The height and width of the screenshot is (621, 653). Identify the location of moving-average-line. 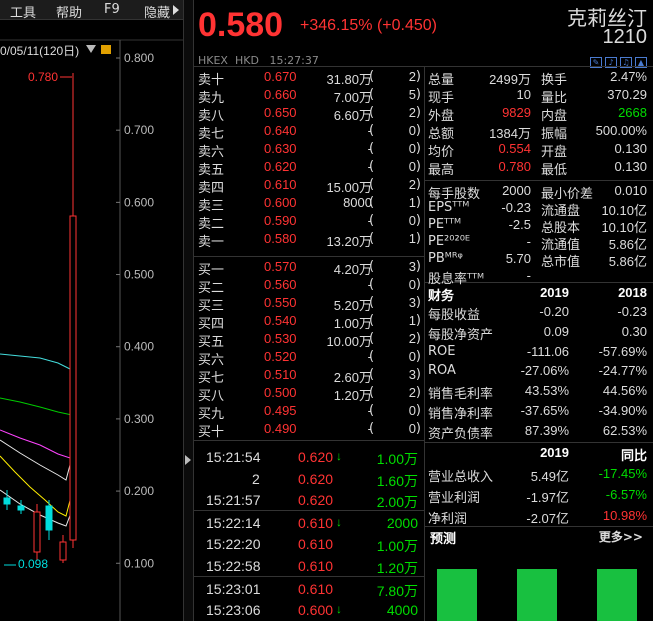
(36, 362).